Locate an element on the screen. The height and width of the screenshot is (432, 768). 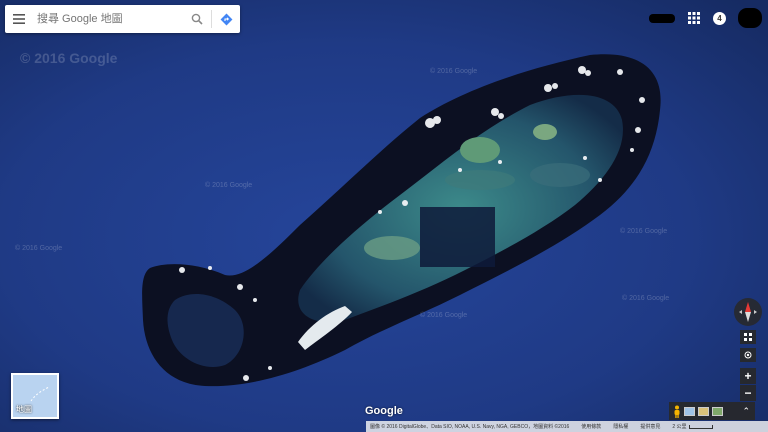
account-area: 4 is located at coordinates (705, 18).